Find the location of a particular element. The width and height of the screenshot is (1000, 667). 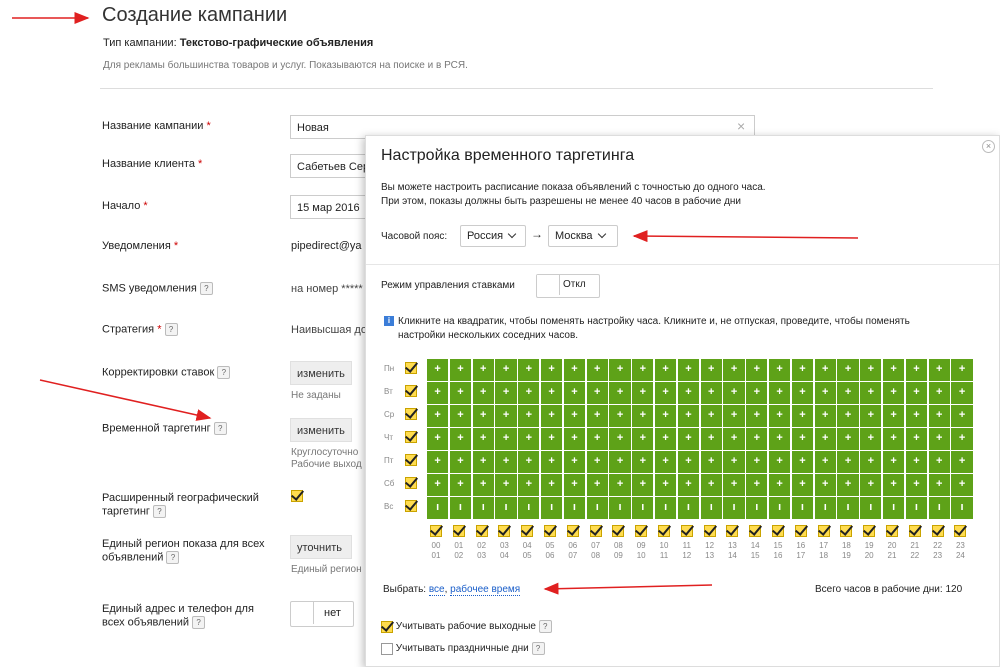

arrow-to-work-time is located at coordinates (628, 588).